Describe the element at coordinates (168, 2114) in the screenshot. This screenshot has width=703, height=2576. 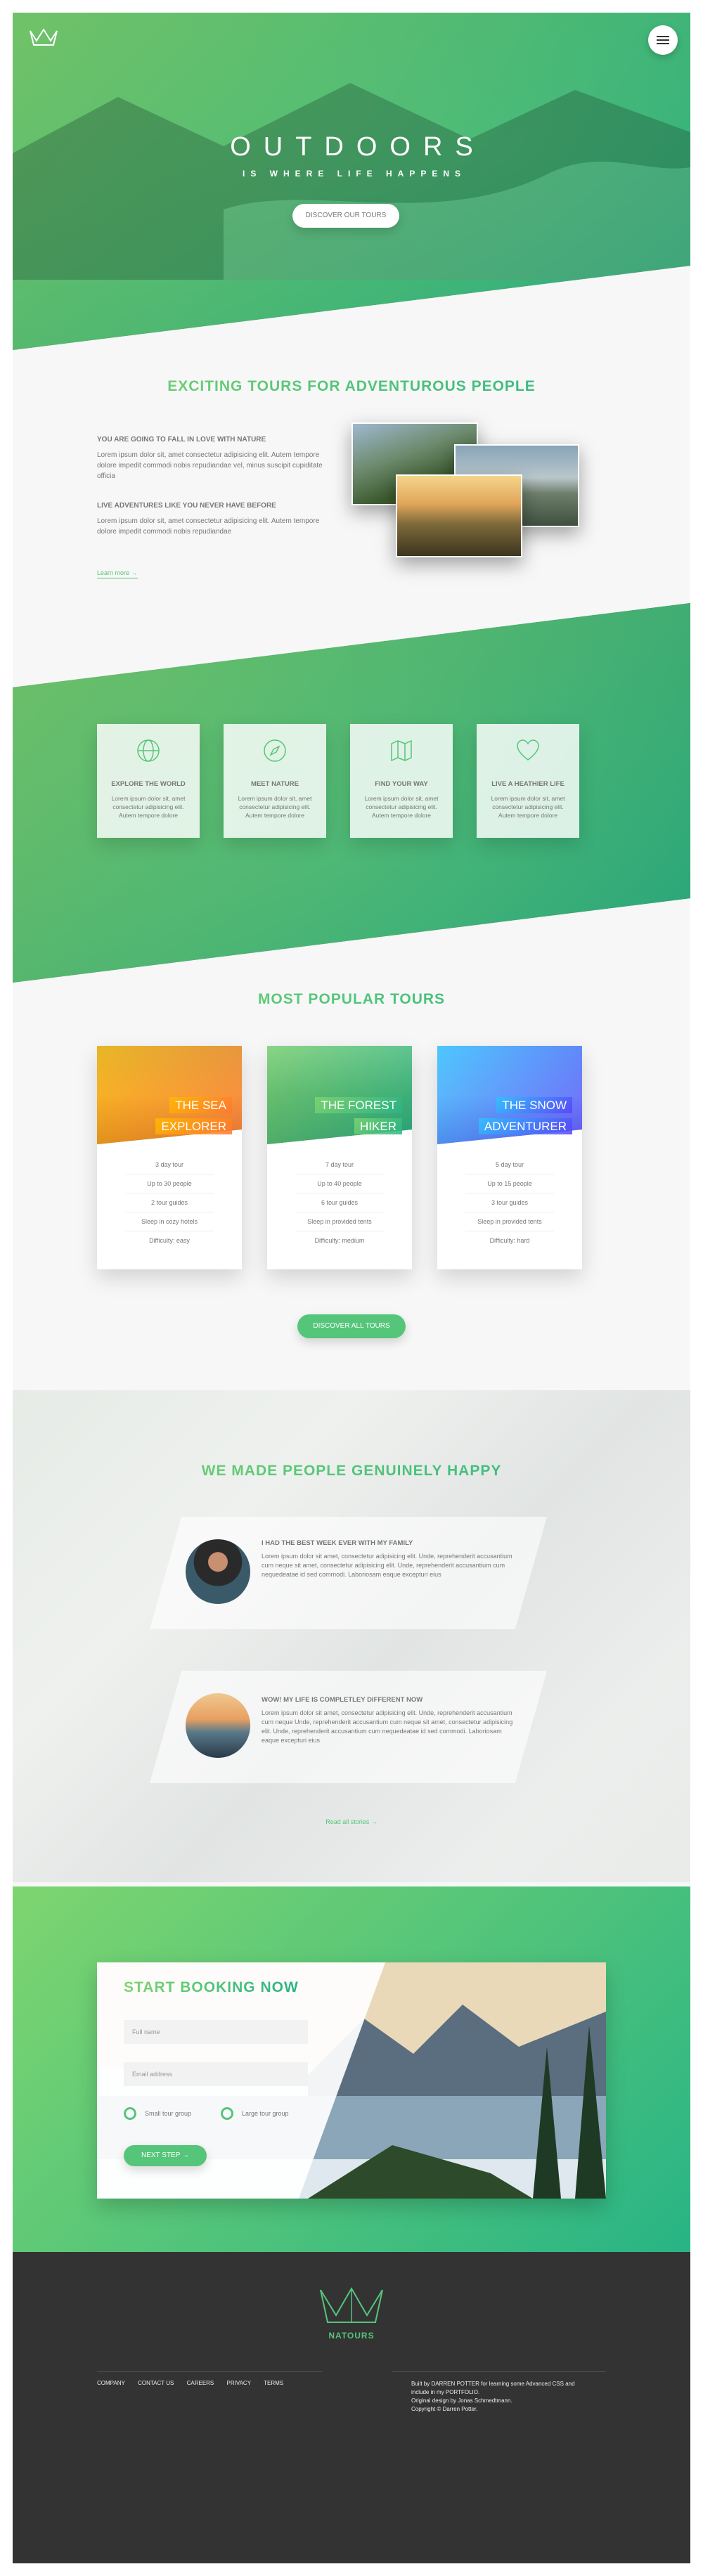
I see `small-group-label: Small tour group` at that location.